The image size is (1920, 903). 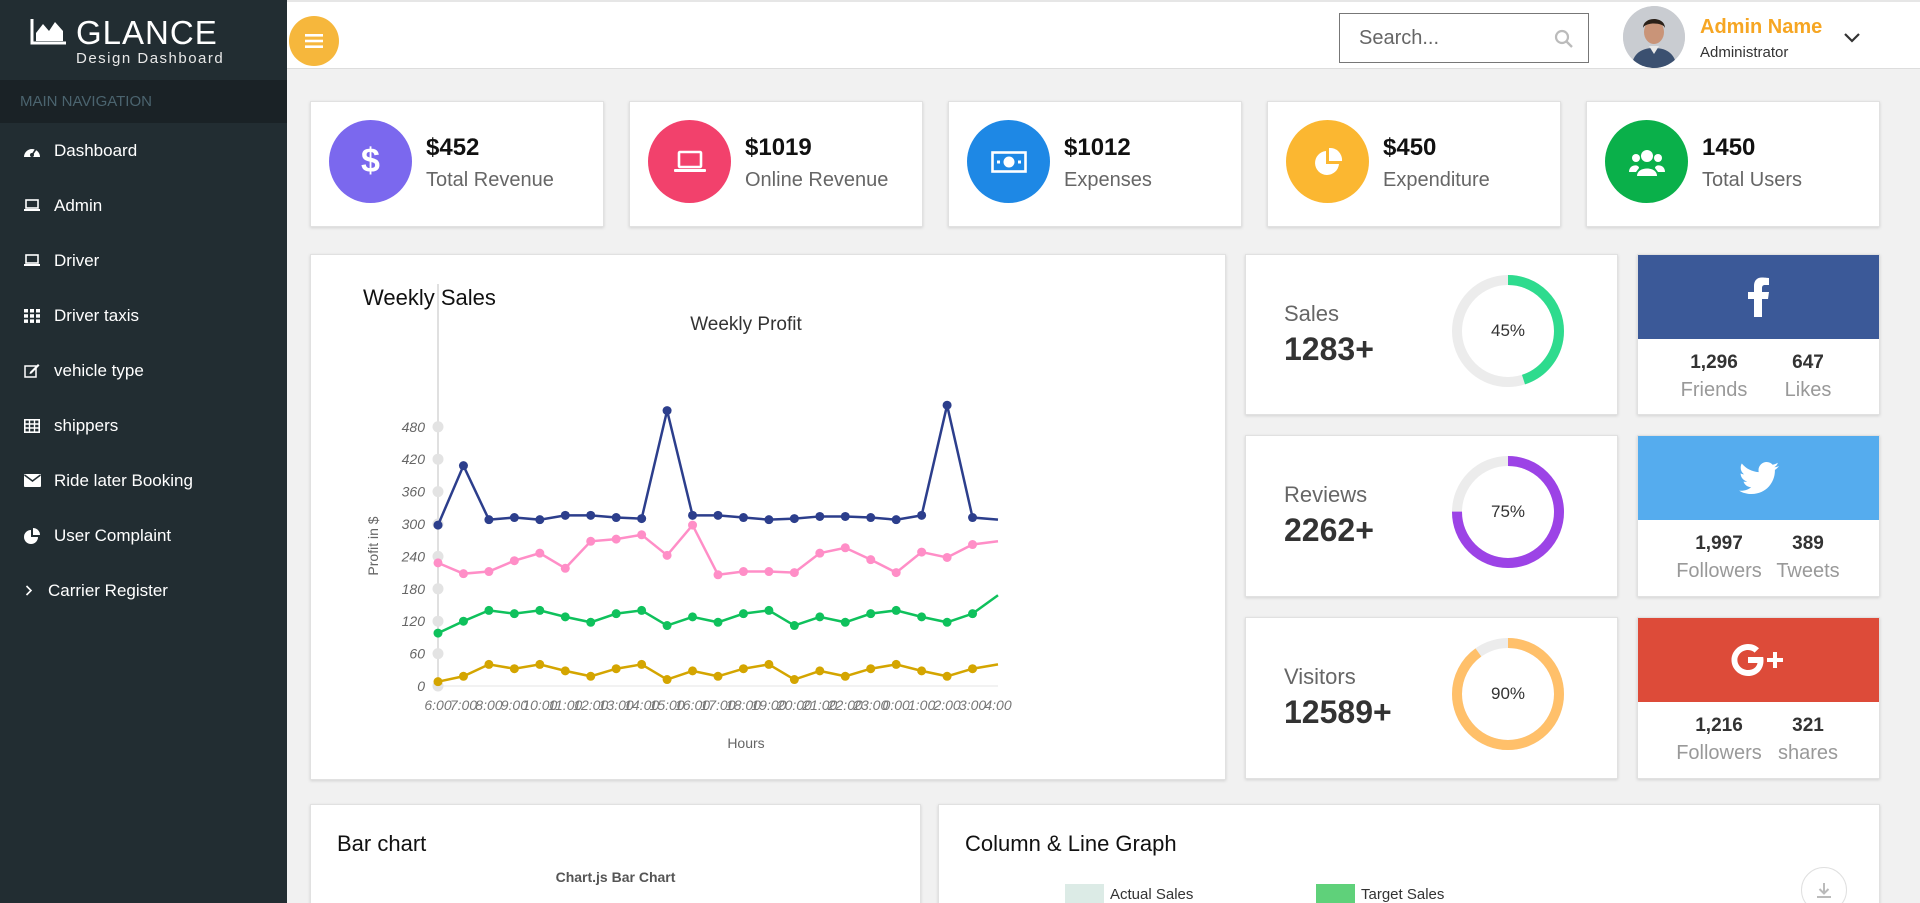 I want to click on sidebar-item-user-complaint: User Complaint, so click(x=143, y=535).